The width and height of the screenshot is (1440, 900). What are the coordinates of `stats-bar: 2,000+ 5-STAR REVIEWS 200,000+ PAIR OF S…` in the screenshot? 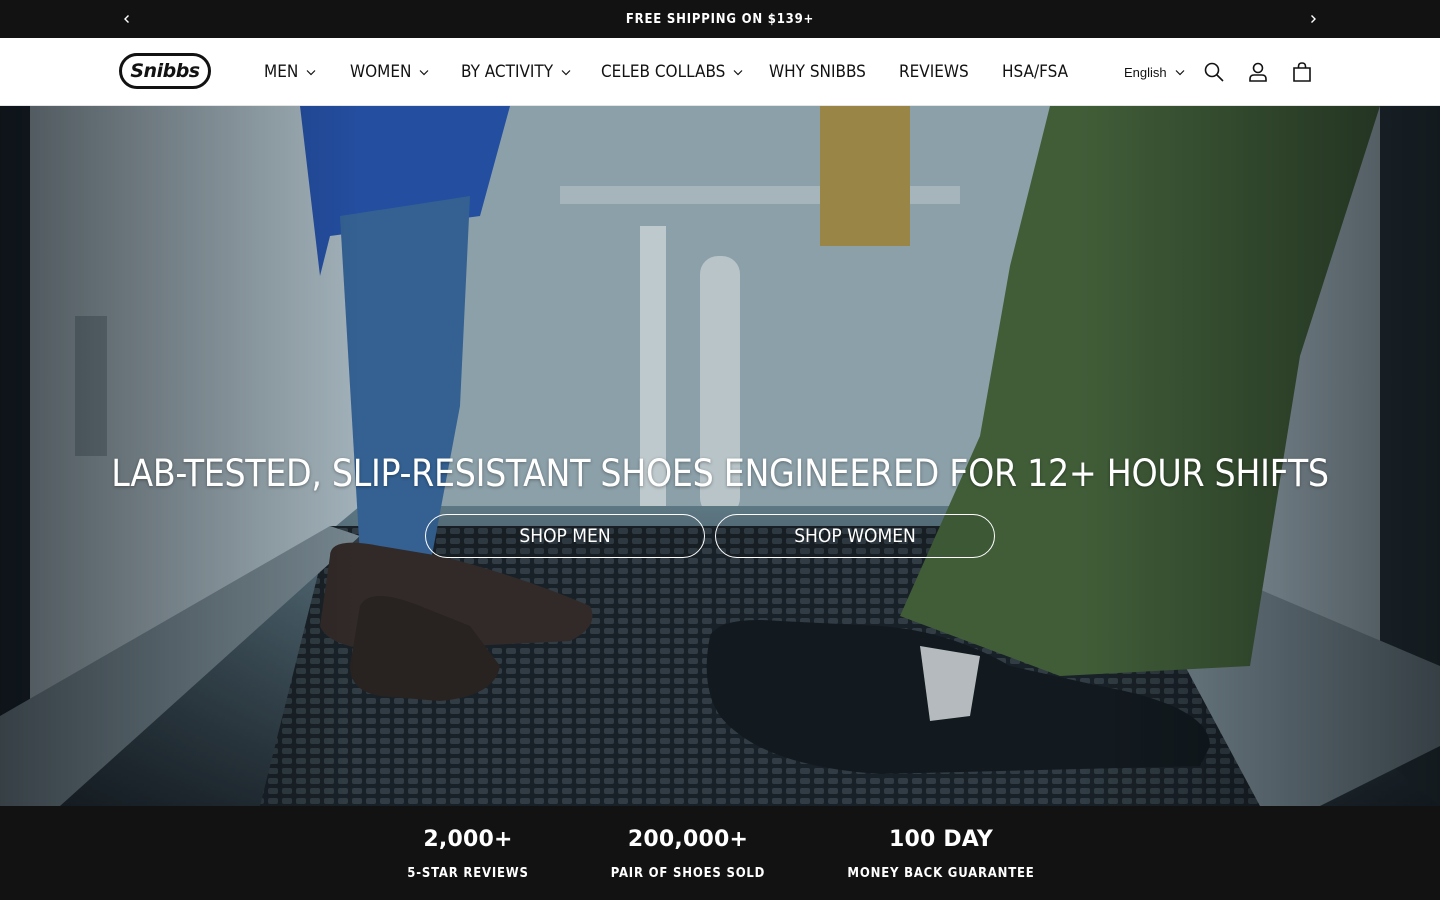 It's located at (720, 853).